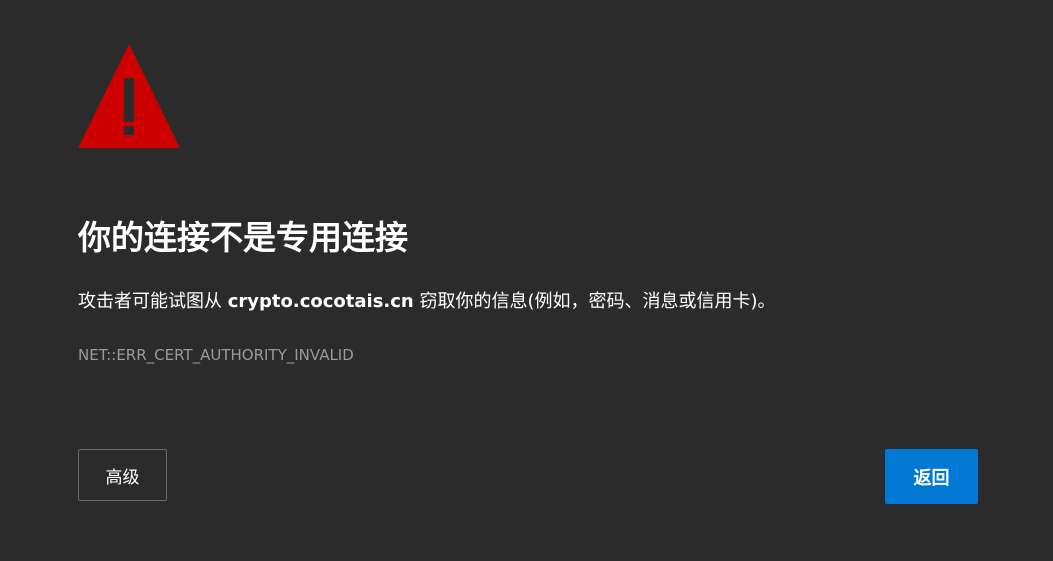 This screenshot has width=1053, height=561. Describe the element at coordinates (122, 475) in the screenshot. I see `advanced-button: 高级` at that location.